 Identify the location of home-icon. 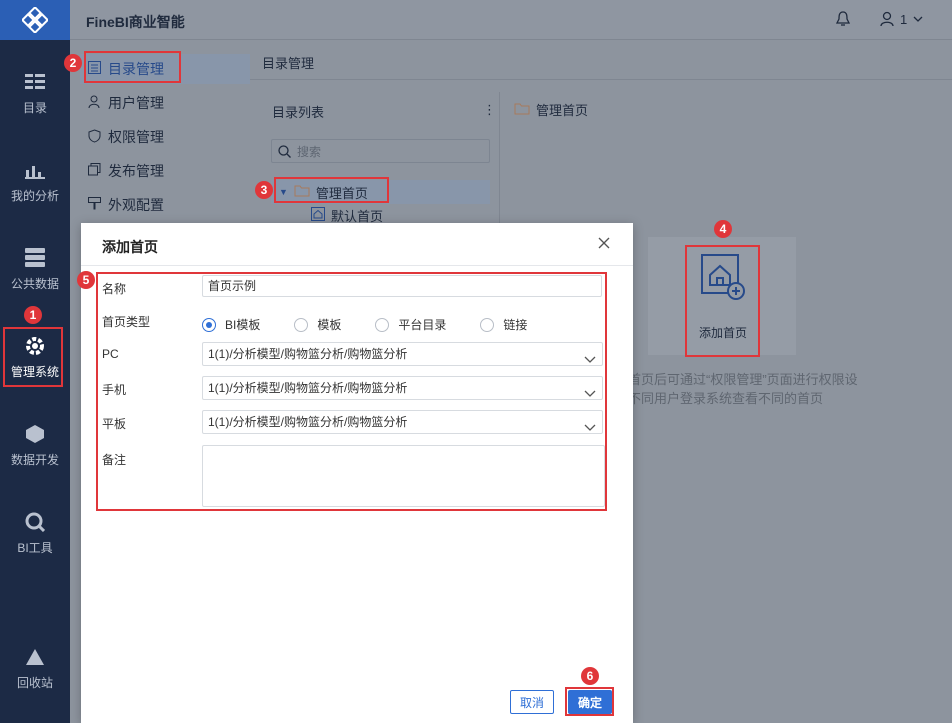
(318, 215).